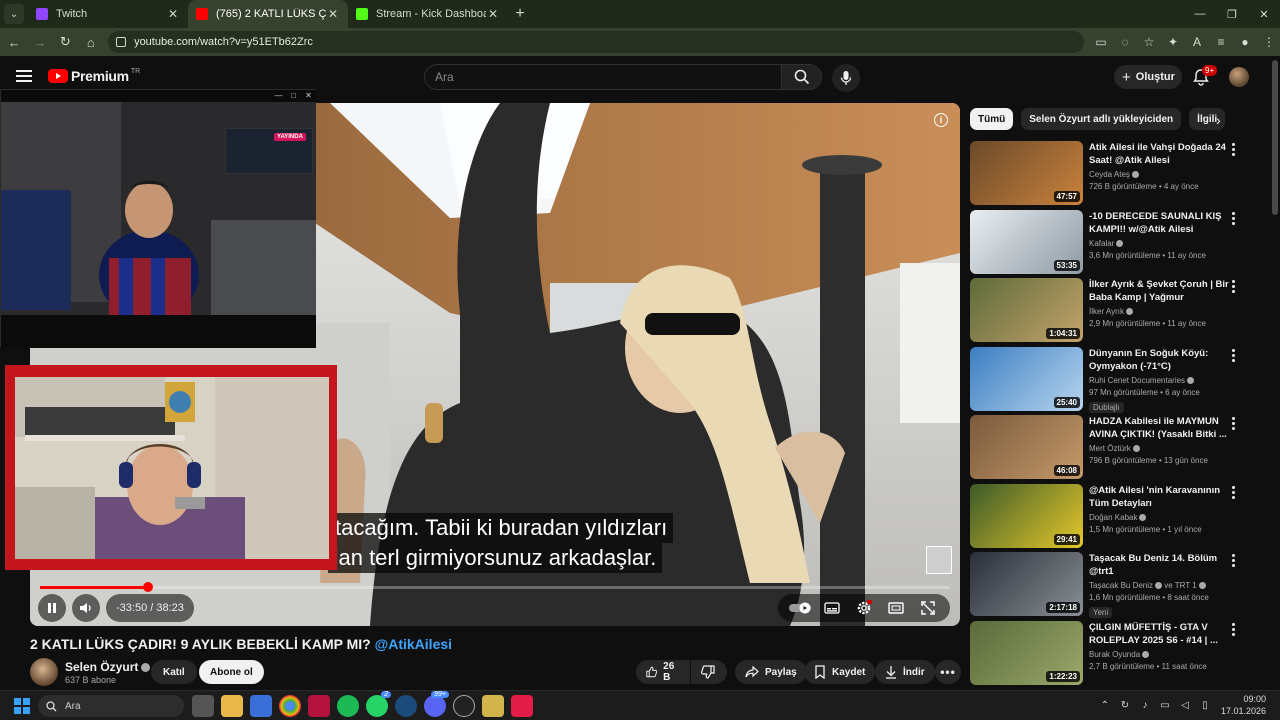  I want to click on create-button: + Oluştur, so click(1148, 77).